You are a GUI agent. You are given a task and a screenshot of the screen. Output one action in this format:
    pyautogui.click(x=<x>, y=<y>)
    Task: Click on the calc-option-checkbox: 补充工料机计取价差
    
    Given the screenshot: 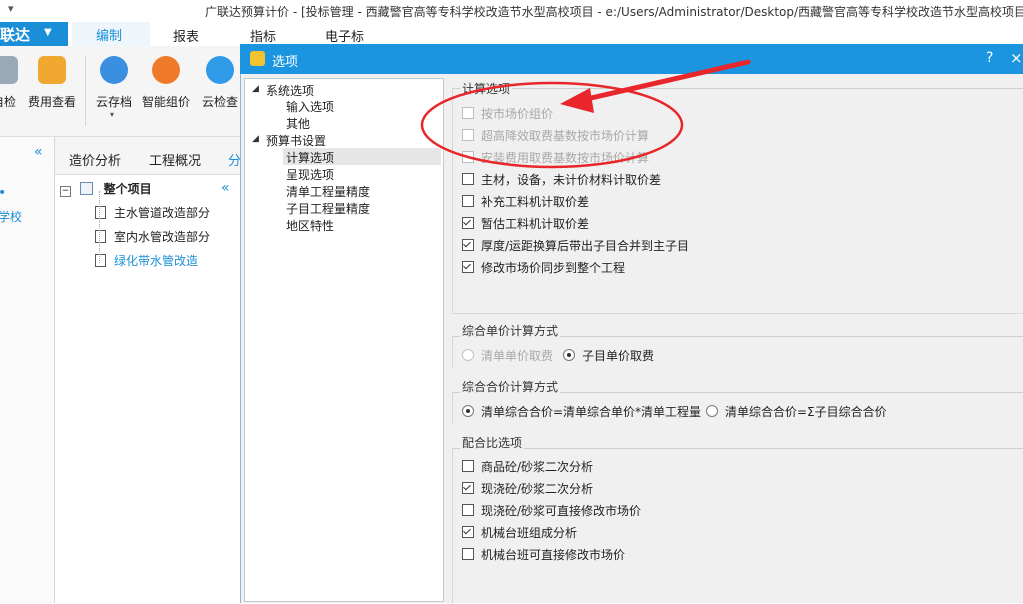 What is the action you would take?
    pyautogui.click(x=525, y=201)
    